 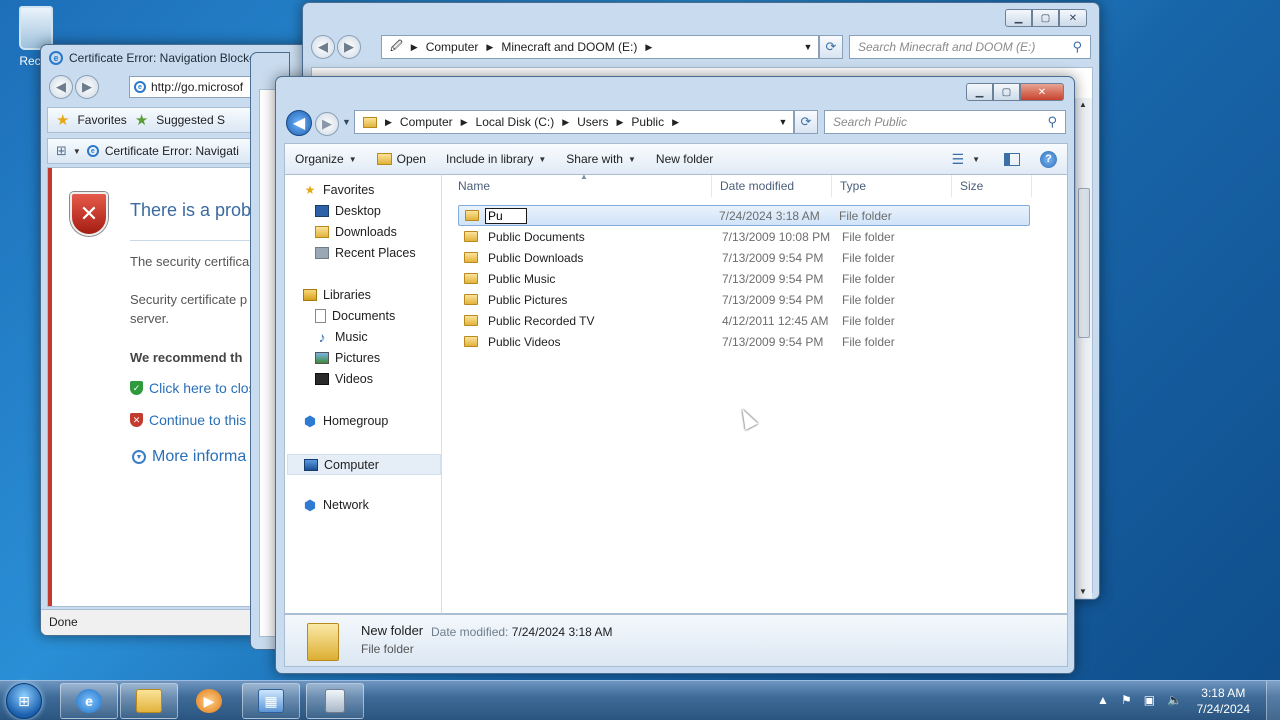 I want to click on nav-music-label: Music, so click(x=351, y=337).